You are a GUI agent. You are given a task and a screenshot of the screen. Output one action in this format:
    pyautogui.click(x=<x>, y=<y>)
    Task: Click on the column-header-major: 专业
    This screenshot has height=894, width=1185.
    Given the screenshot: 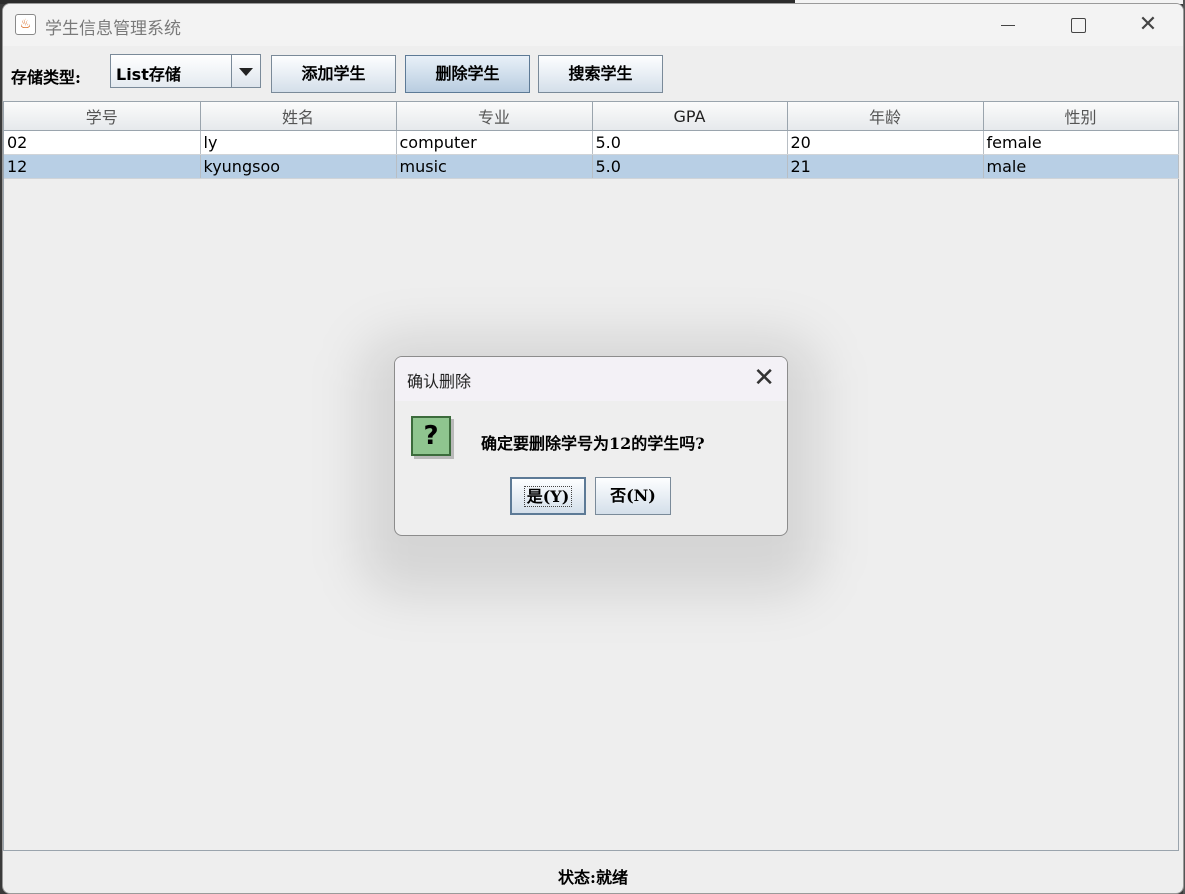 What is the action you would take?
    pyautogui.click(x=494, y=116)
    